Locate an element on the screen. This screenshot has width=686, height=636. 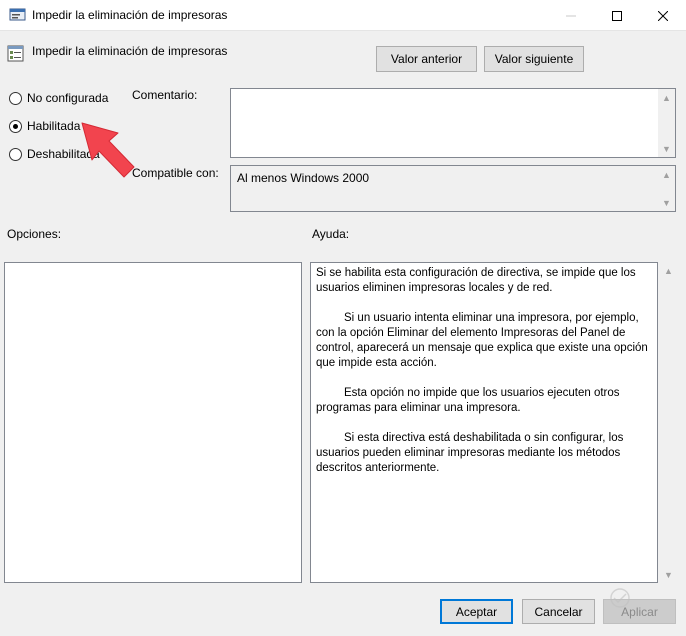
annotation-arrow-icon is located at coordinates (108, 150).